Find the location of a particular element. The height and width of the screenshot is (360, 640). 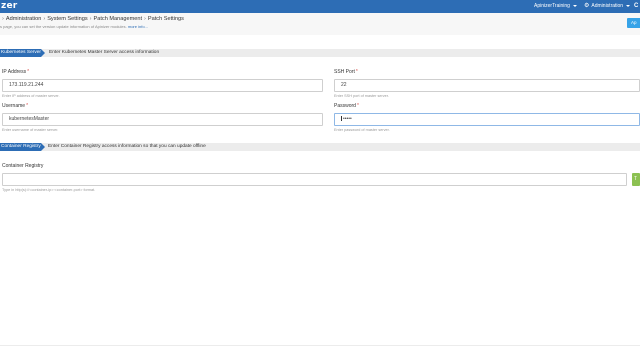

user-menu: ApinizerTraining is located at coordinates (555, 6).